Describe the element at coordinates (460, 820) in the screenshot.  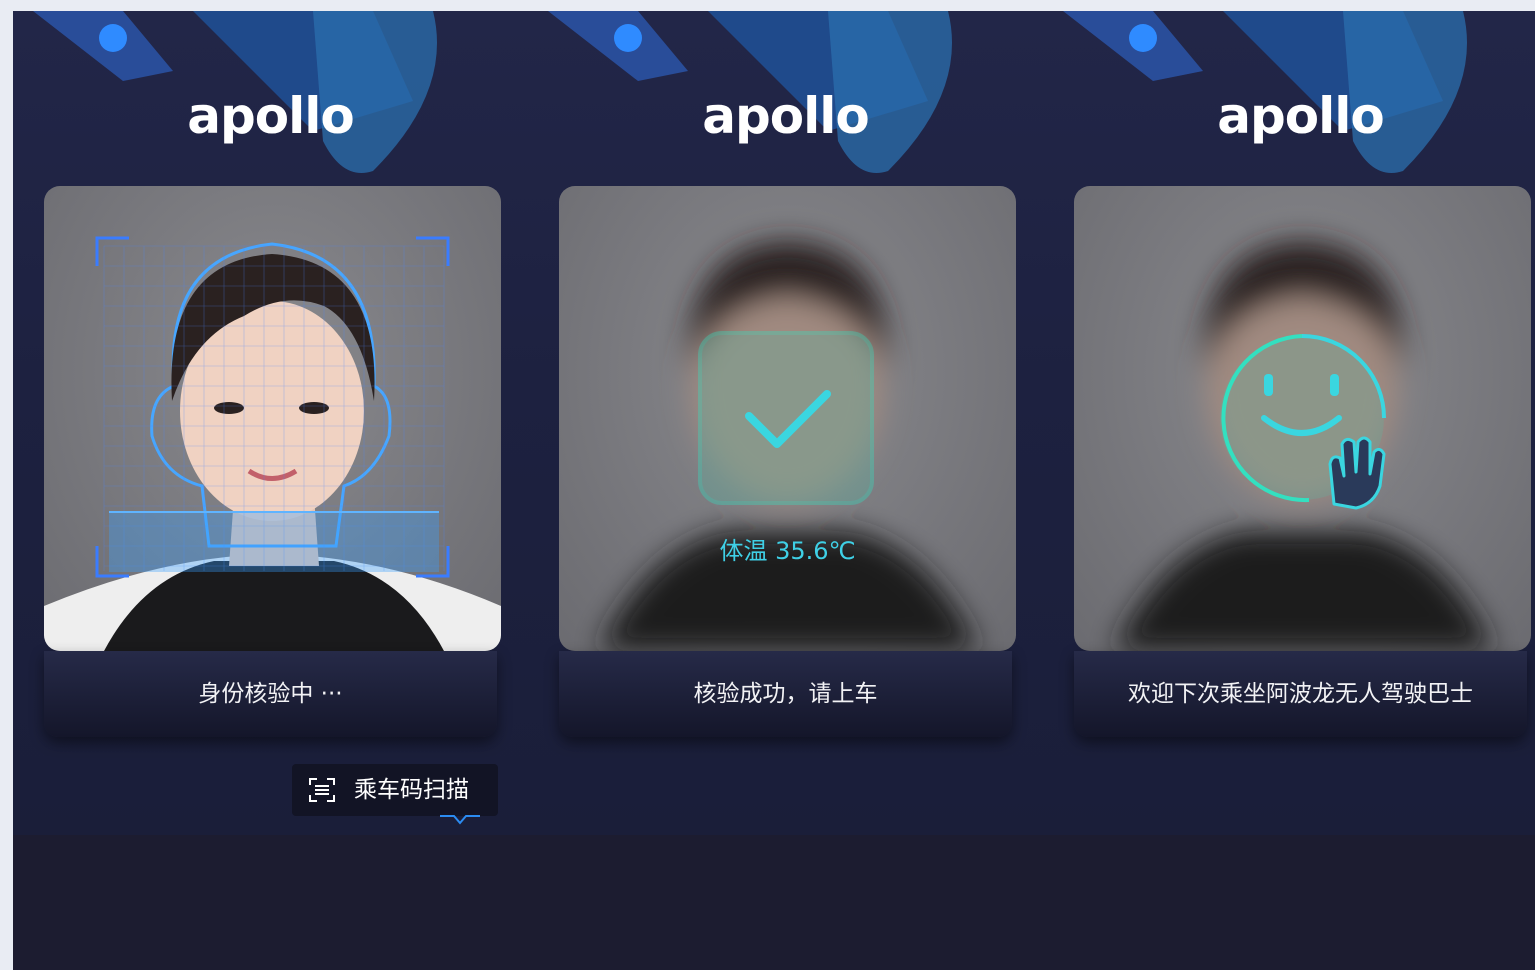
I see `button-pointer` at that location.